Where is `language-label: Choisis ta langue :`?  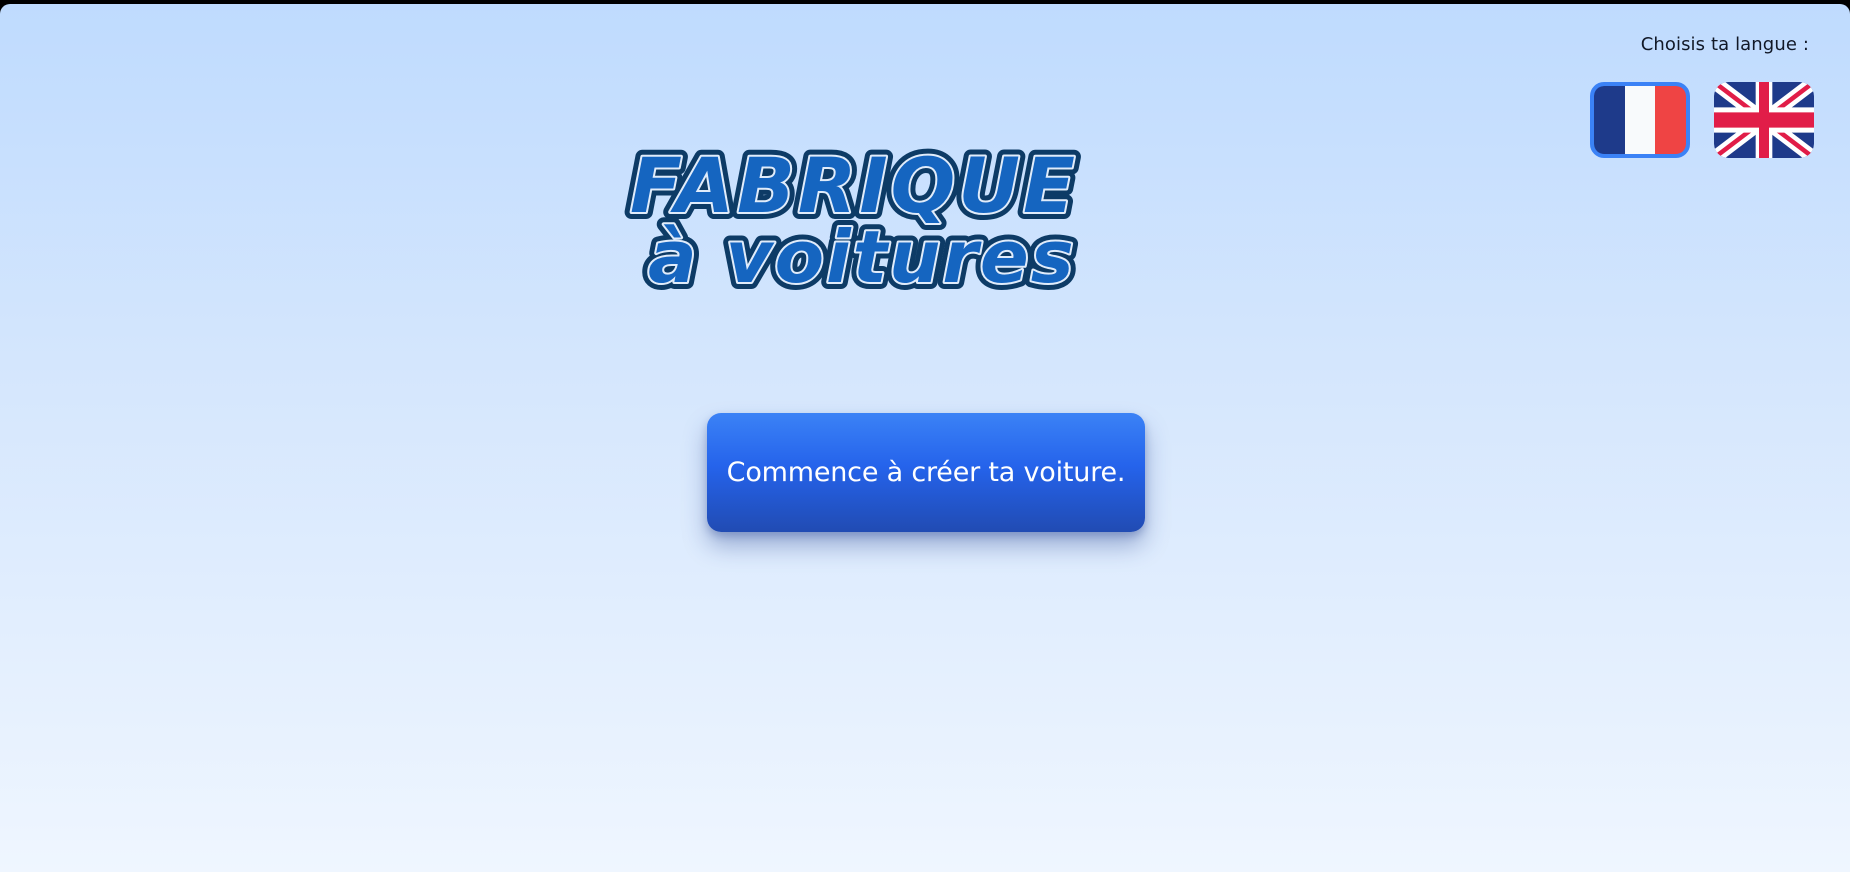 language-label: Choisis ta langue : is located at coordinates (1724, 44).